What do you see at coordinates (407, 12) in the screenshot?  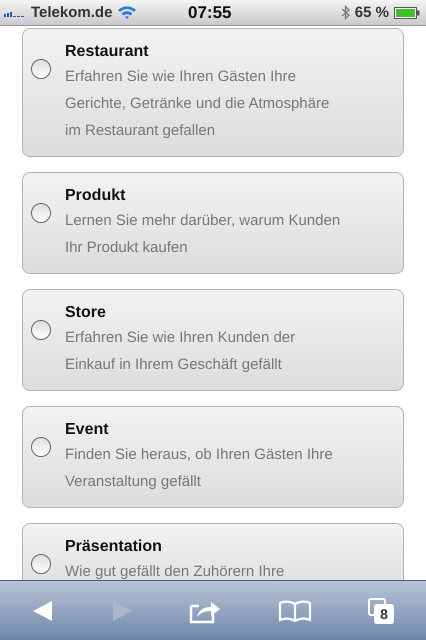 I see `battery-icon` at bounding box center [407, 12].